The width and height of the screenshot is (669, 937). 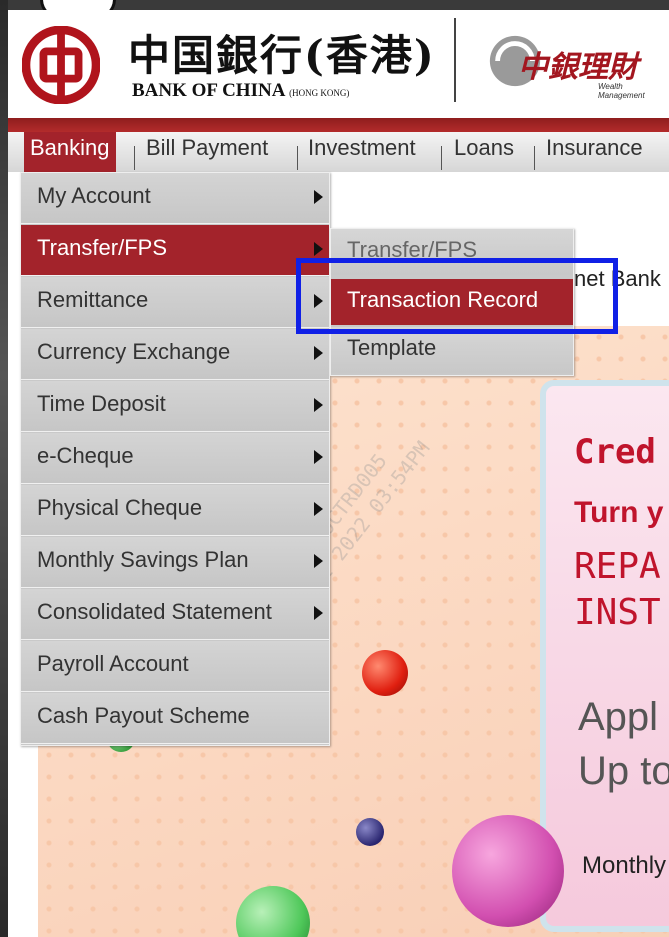 What do you see at coordinates (120, 507) in the screenshot?
I see `menu-item-label: Physical Cheque` at bounding box center [120, 507].